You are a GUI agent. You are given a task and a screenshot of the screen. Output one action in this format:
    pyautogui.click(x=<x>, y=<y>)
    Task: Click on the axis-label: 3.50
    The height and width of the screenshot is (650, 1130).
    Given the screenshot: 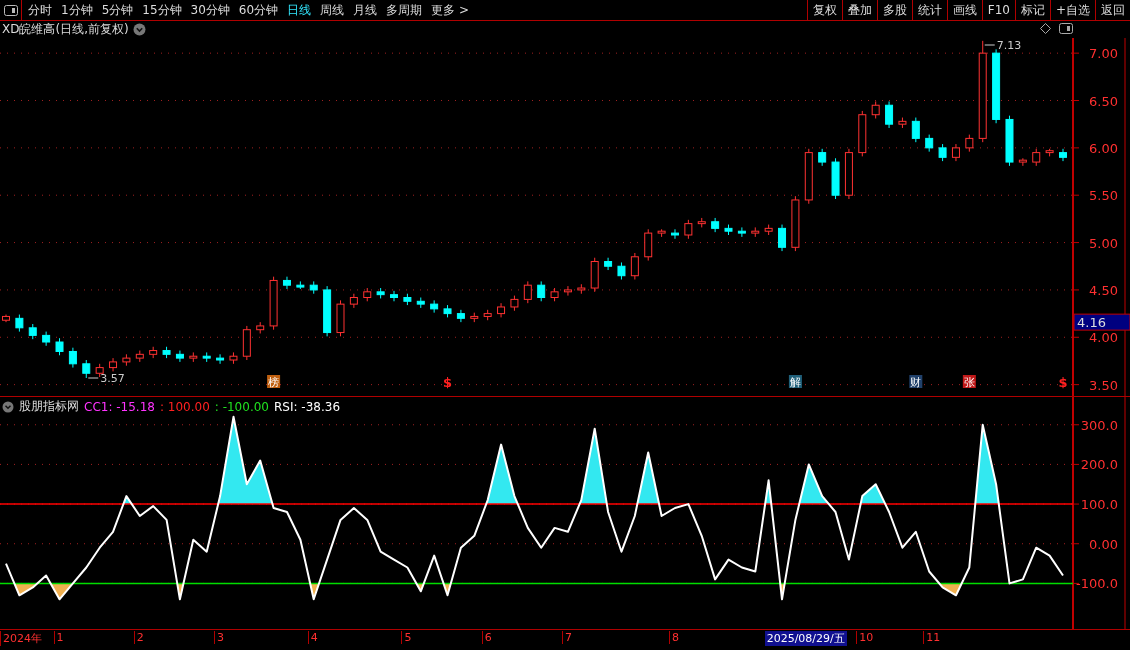 What is the action you would take?
    pyautogui.click(x=1103, y=385)
    